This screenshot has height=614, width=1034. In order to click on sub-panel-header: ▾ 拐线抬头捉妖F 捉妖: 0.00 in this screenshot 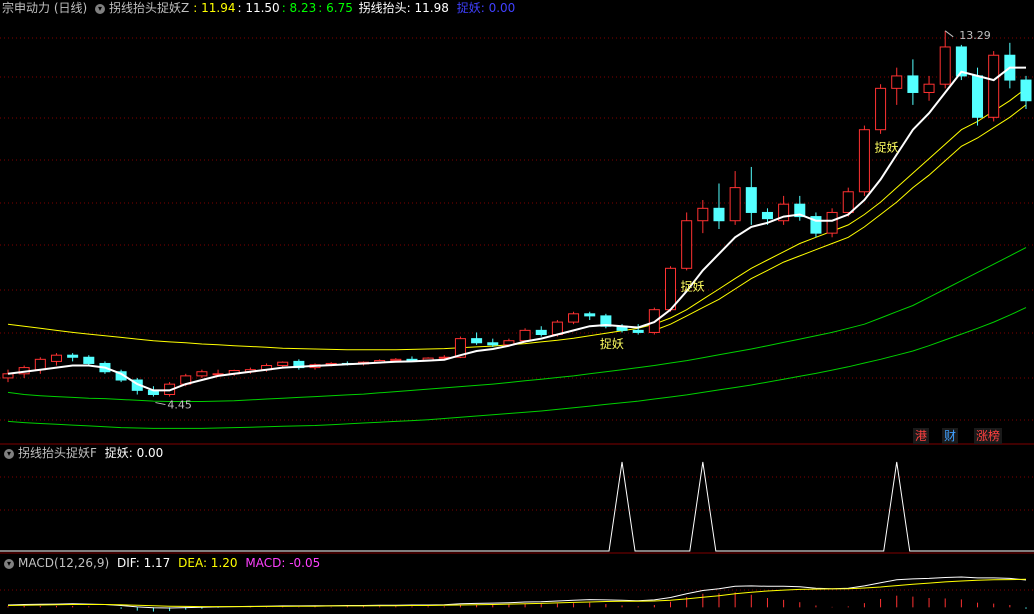, I will do `click(85, 453)`.